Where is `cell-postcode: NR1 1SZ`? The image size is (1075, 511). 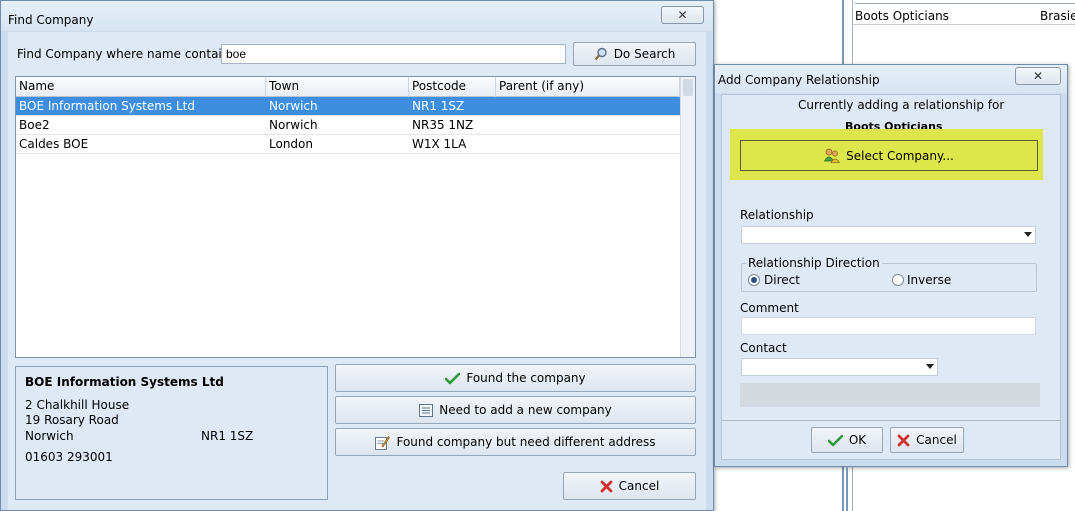
cell-postcode: NR1 1SZ is located at coordinates (438, 106).